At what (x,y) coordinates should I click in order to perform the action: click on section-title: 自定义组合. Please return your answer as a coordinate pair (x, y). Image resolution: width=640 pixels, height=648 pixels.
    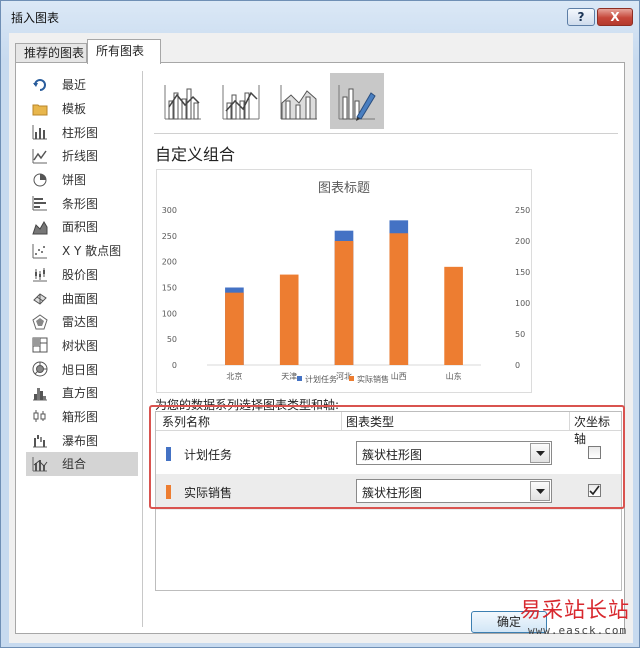
    Looking at the image, I should click on (195, 154).